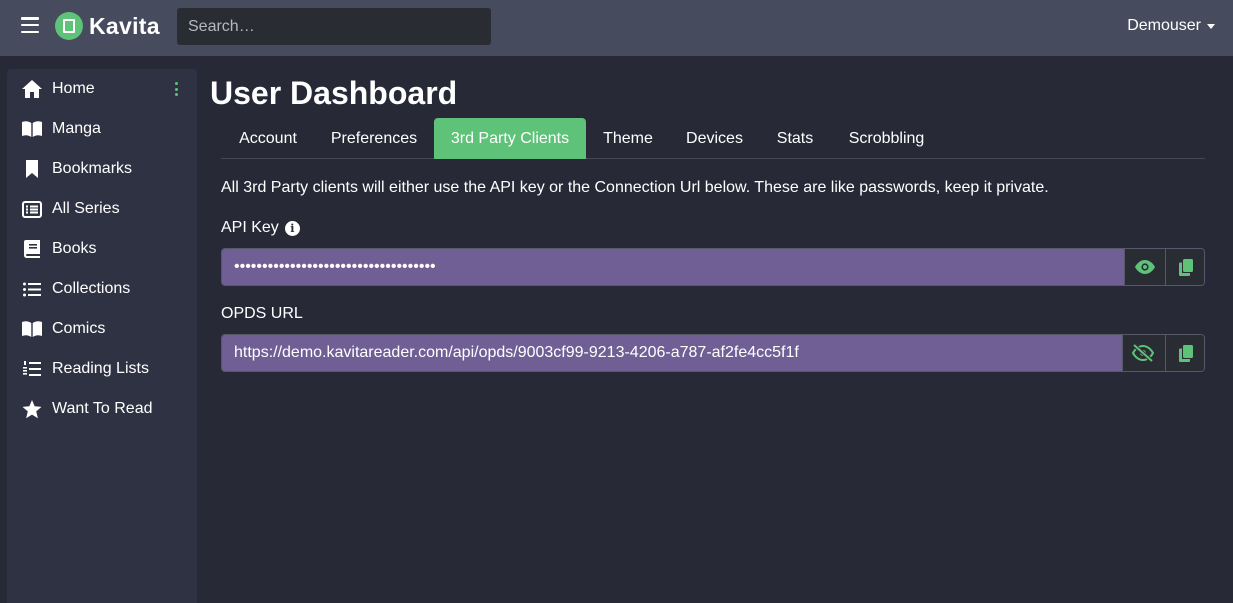  I want to click on sidebar-item-label: Manga, so click(76, 128).